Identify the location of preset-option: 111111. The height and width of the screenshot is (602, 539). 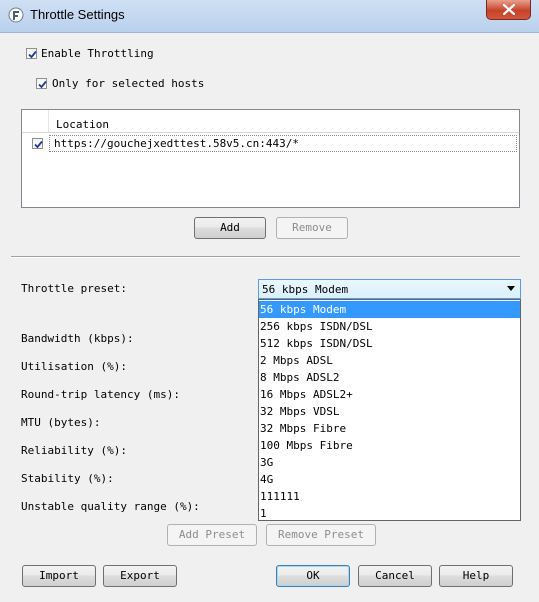
(389, 496).